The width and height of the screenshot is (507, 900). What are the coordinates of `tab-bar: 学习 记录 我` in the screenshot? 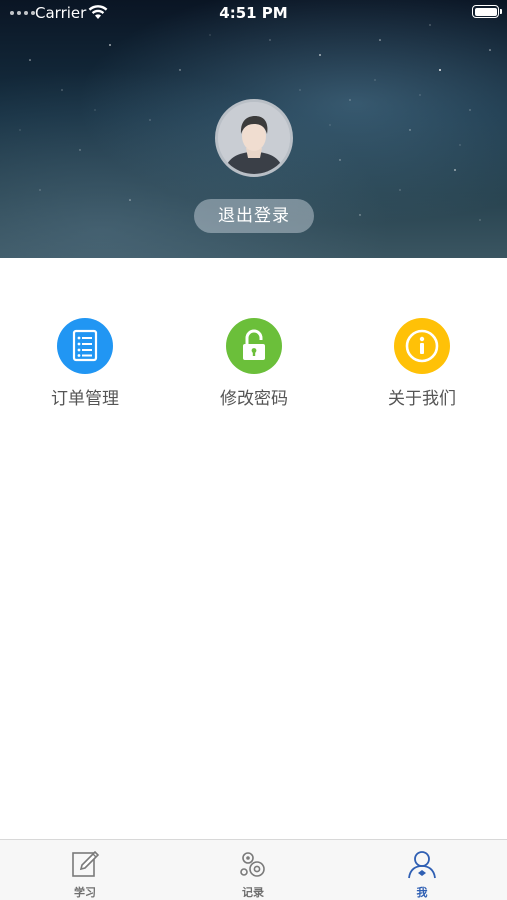 It's located at (253, 869).